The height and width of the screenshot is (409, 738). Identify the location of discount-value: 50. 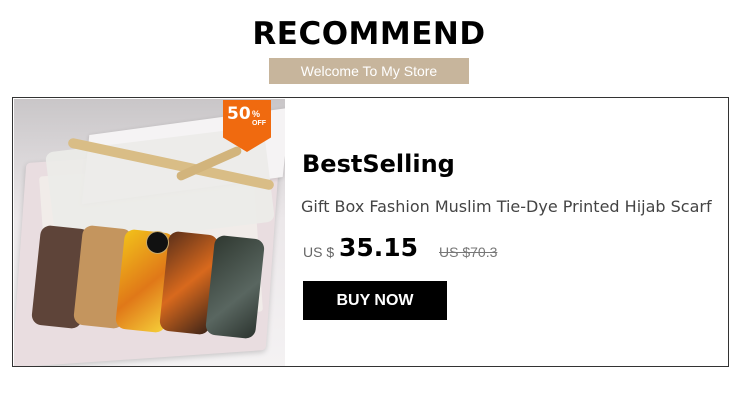
(239, 114).